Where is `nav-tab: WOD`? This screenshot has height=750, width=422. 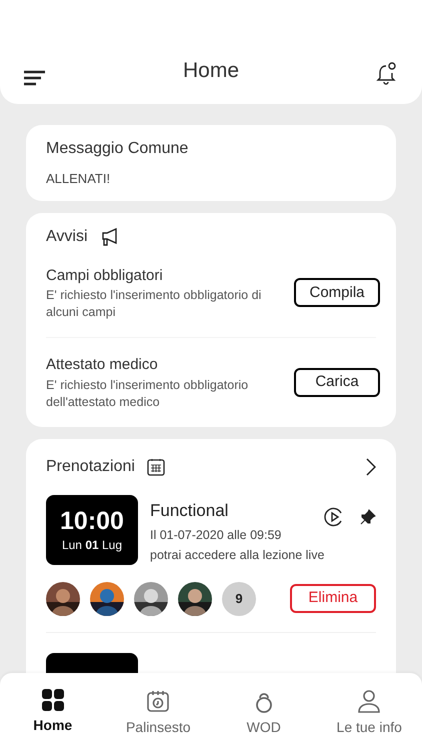
nav-tab: WOD is located at coordinates (263, 711).